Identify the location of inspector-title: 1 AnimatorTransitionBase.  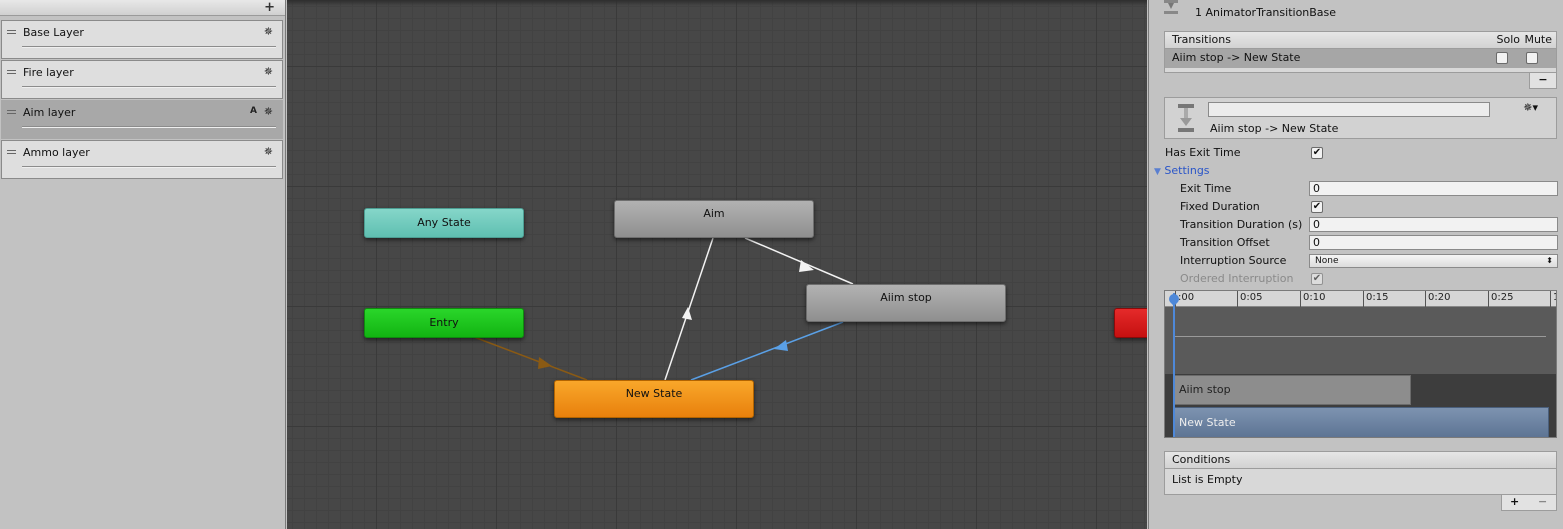
(1266, 12).